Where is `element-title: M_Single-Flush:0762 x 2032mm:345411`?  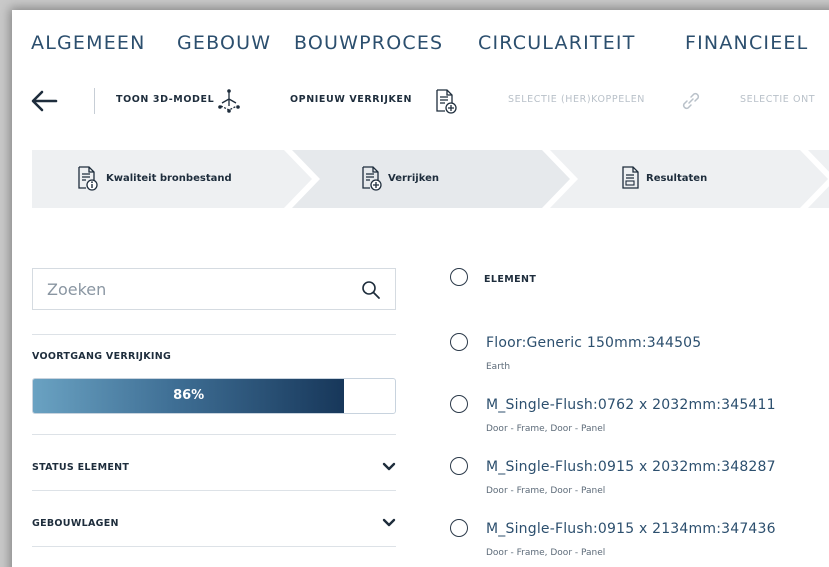 element-title: M_Single-Flush:0762 x 2032mm:345411 is located at coordinates (631, 405).